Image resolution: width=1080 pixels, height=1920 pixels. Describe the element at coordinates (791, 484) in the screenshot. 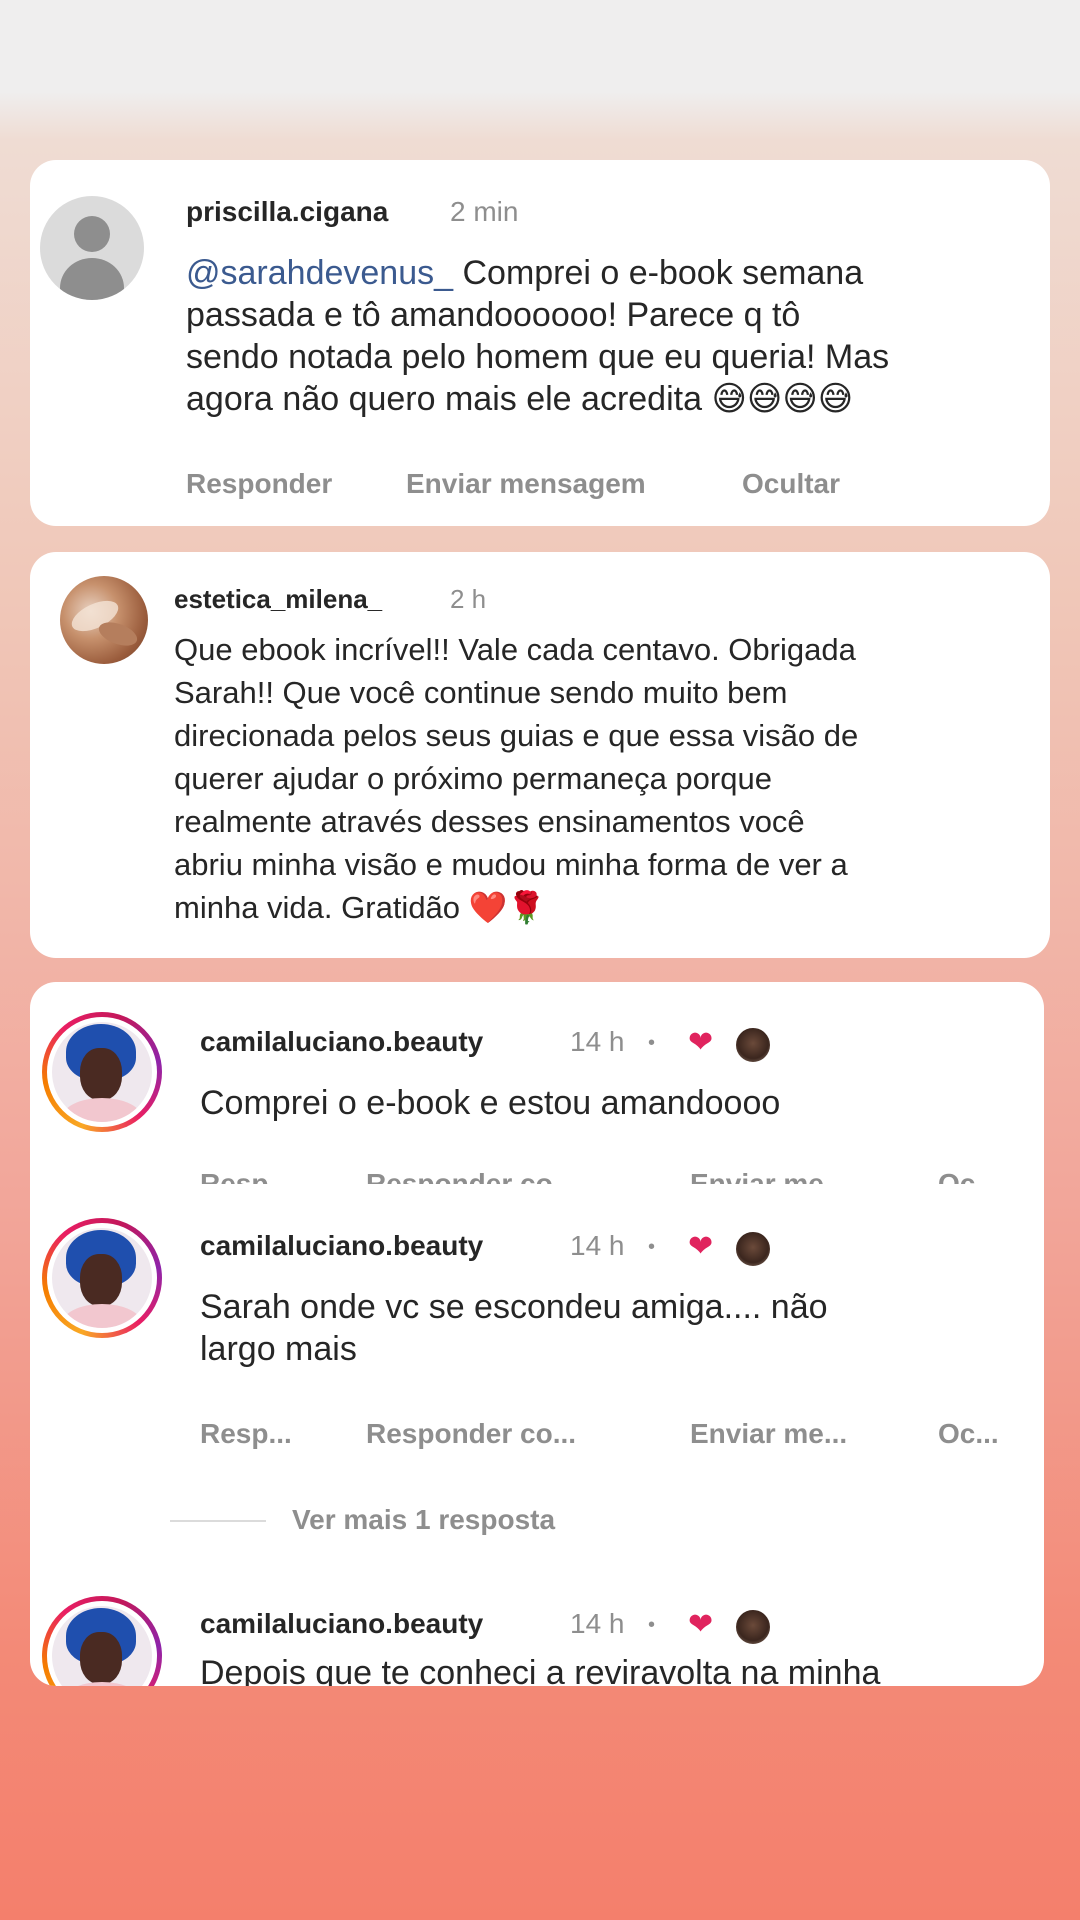

I see `hide-button: Ocultar` at that location.